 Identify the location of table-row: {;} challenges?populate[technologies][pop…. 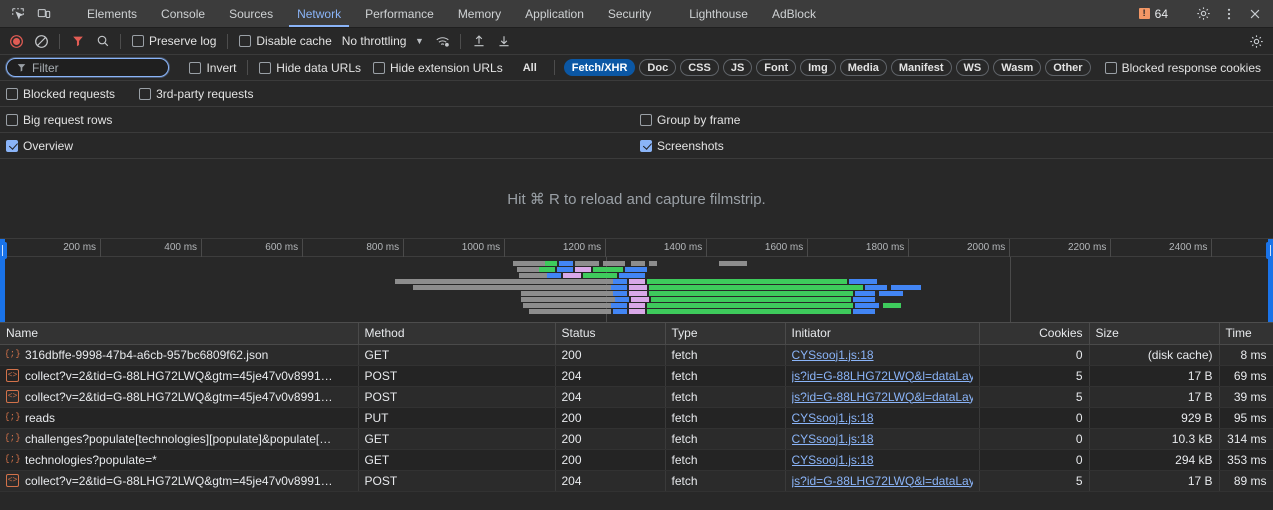
(636, 439).